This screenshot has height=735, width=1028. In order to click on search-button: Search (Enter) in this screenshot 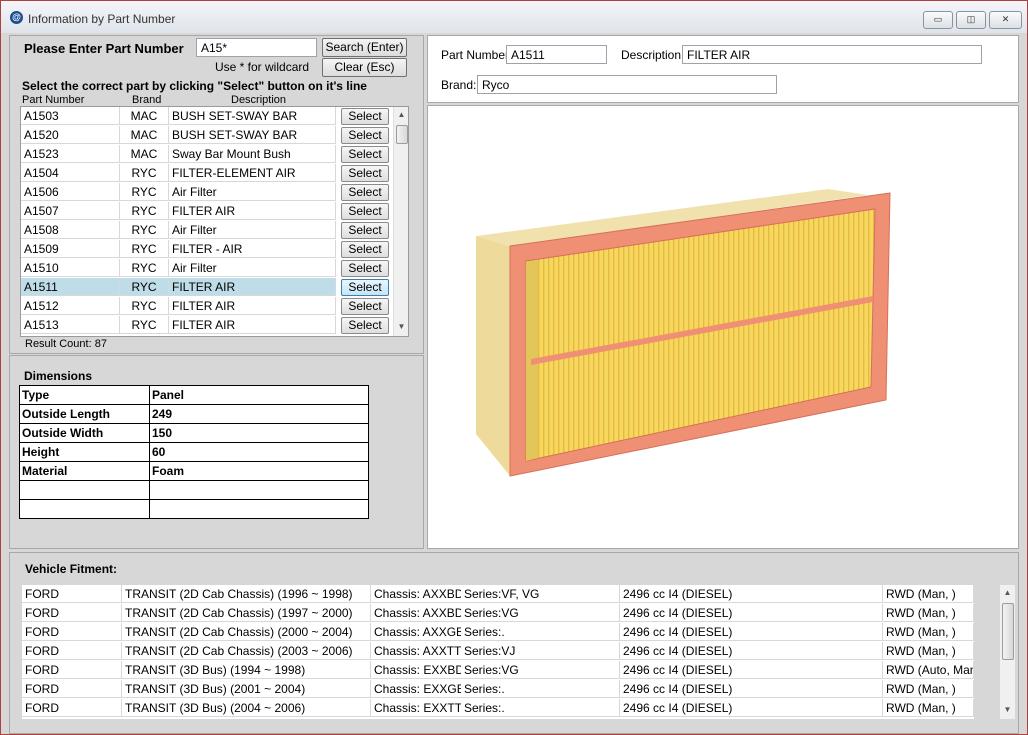, I will do `click(364, 47)`.